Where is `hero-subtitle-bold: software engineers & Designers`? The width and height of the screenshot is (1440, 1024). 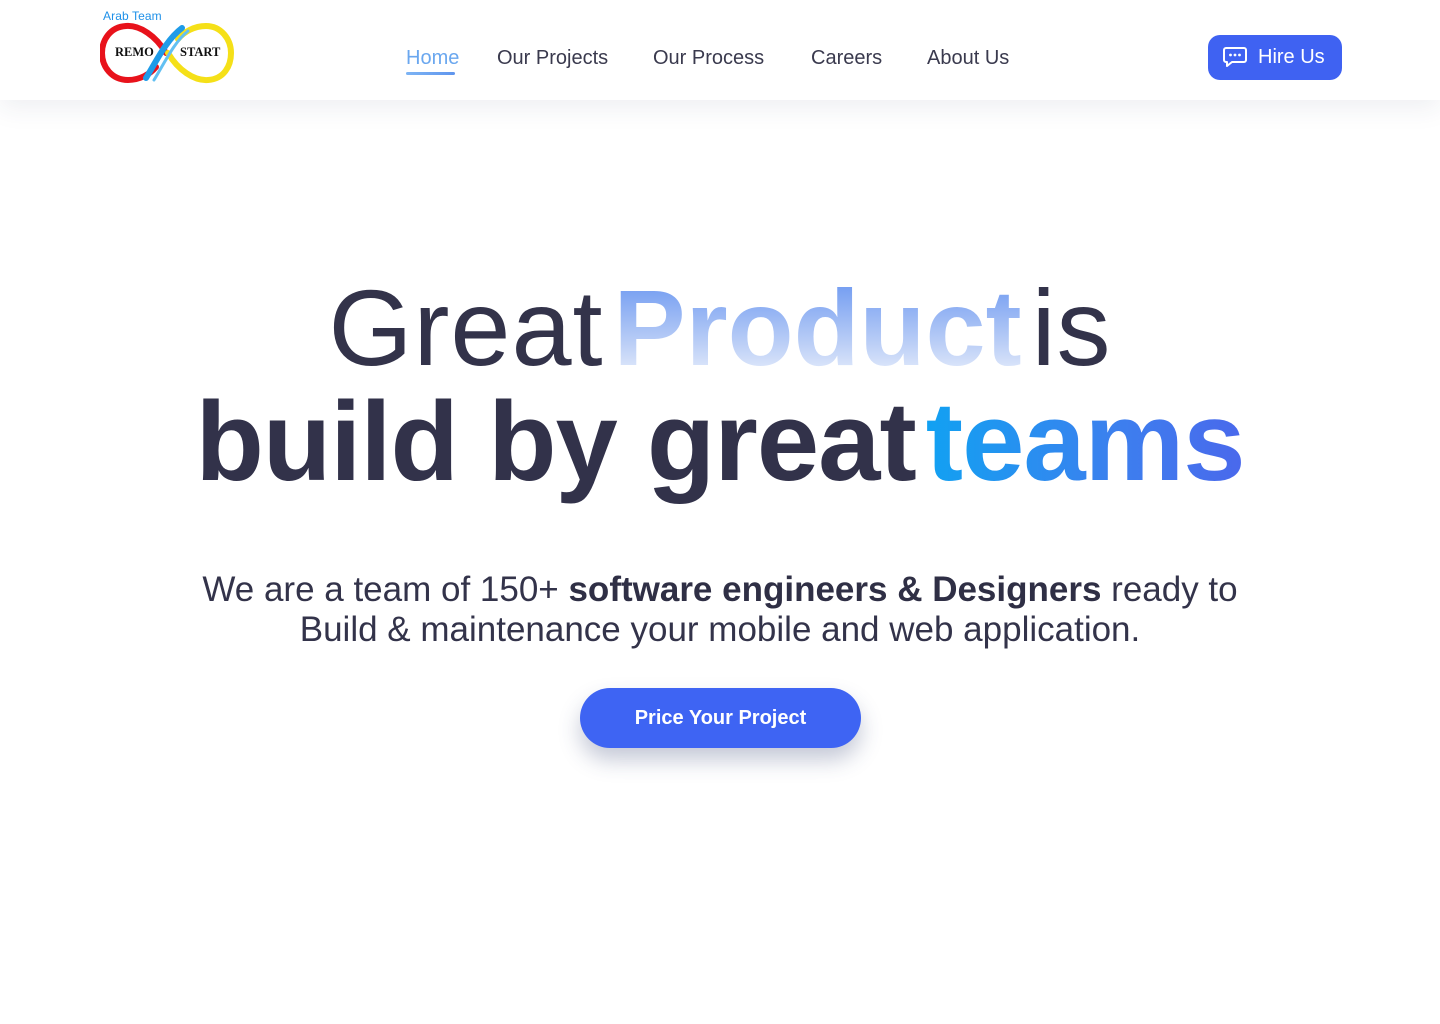 hero-subtitle-bold: software engineers & Designers is located at coordinates (835, 589).